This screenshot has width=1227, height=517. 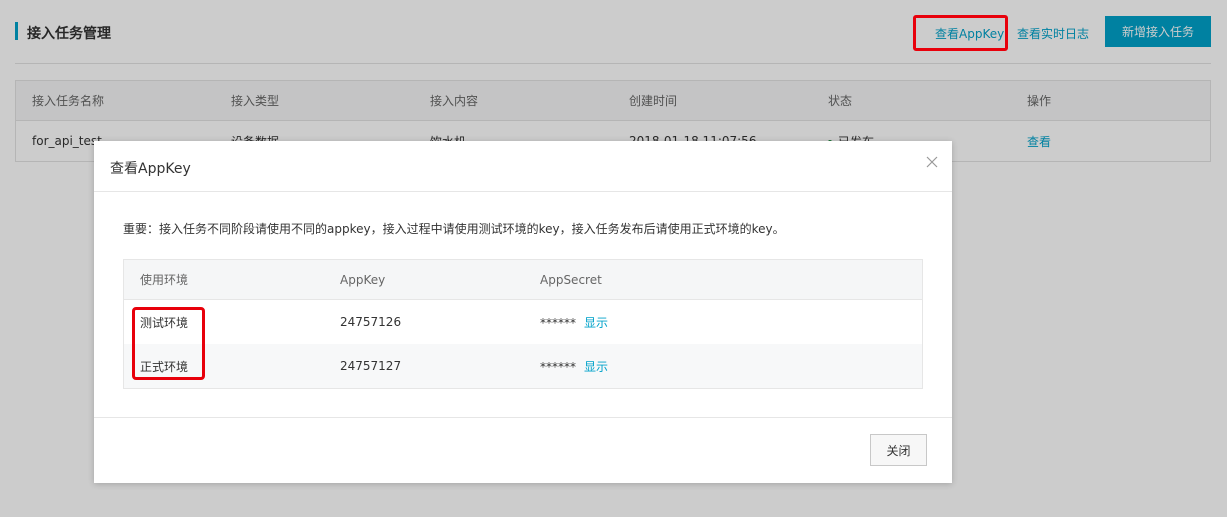 What do you see at coordinates (932, 162) in the screenshot?
I see `close-icon` at bounding box center [932, 162].